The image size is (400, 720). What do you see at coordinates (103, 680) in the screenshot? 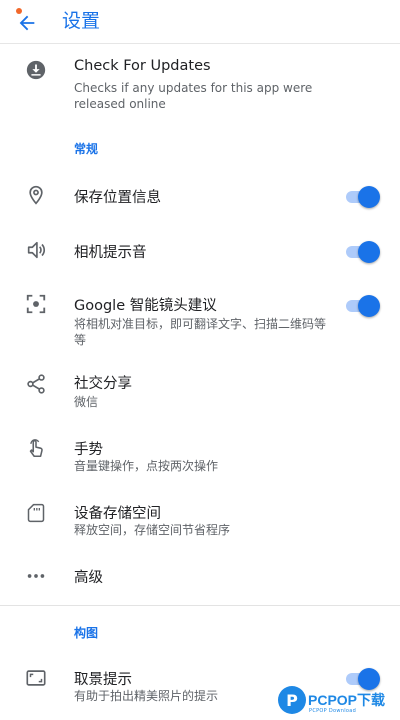
I see `framing-hints-label: 取景提示` at bounding box center [103, 680].